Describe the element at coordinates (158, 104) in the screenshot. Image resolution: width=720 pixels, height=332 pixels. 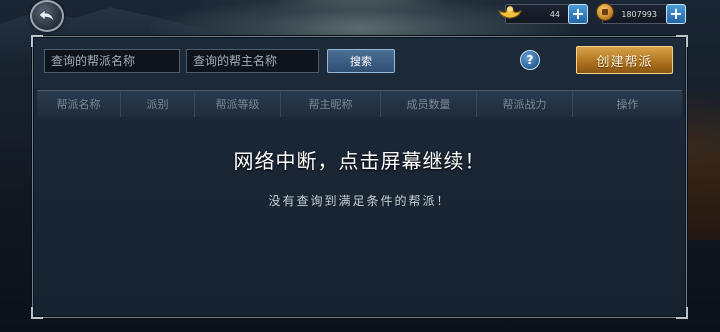
I see `column-header-faction: 派别` at that location.